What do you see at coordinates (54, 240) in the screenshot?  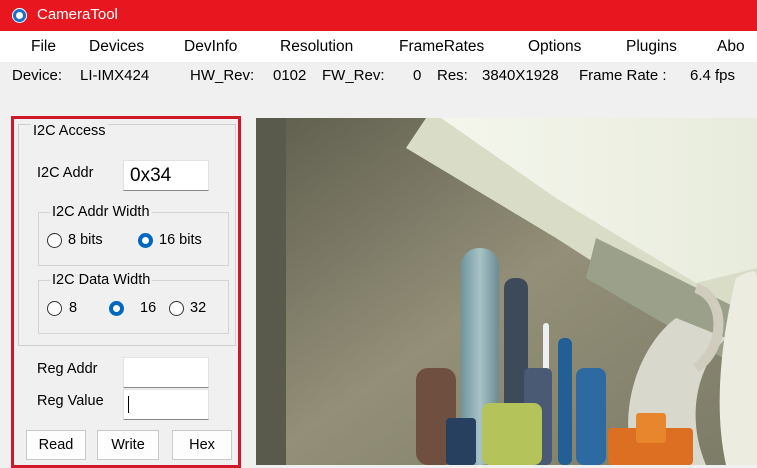 I see `radio-8-bits` at bounding box center [54, 240].